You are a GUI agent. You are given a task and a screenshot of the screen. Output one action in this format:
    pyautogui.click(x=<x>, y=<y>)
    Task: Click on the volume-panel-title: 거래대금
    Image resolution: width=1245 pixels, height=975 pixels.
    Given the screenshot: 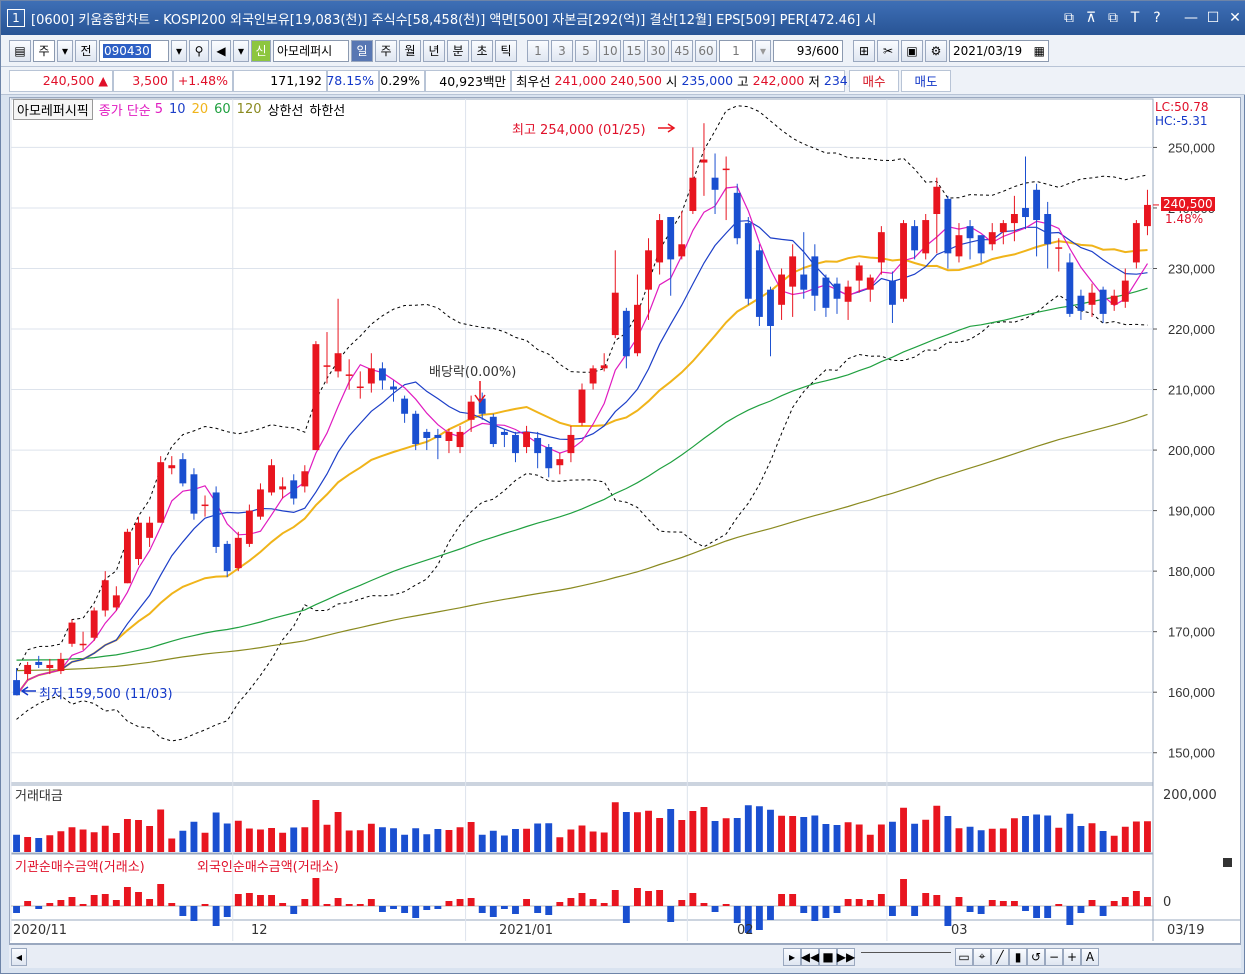 What is the action you would take?
    pyautogui.click(x=39, y=794)
    